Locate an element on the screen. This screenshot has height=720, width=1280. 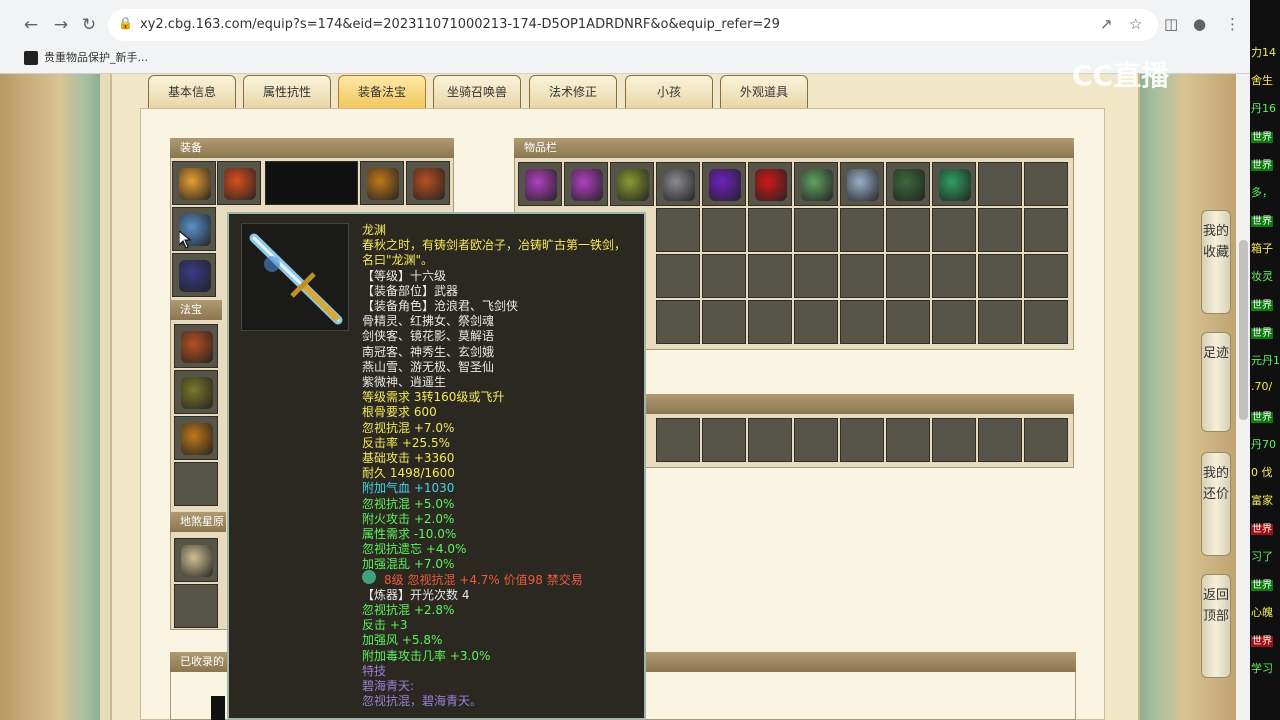
tooltip-line: 特技 is located at coordinates (374, 670).